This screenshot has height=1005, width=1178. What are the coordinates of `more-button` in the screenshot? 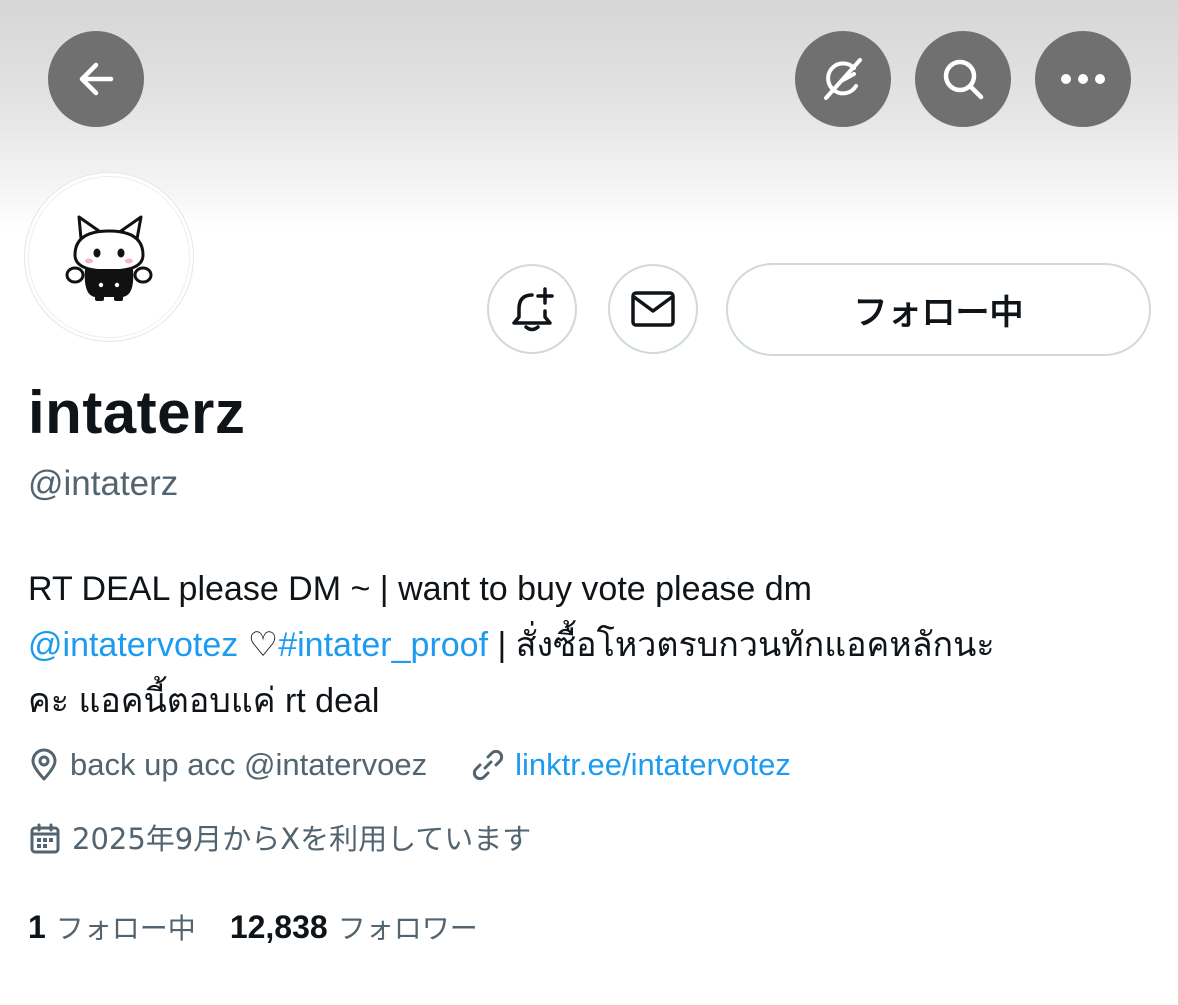 It's located at (1083, 79).